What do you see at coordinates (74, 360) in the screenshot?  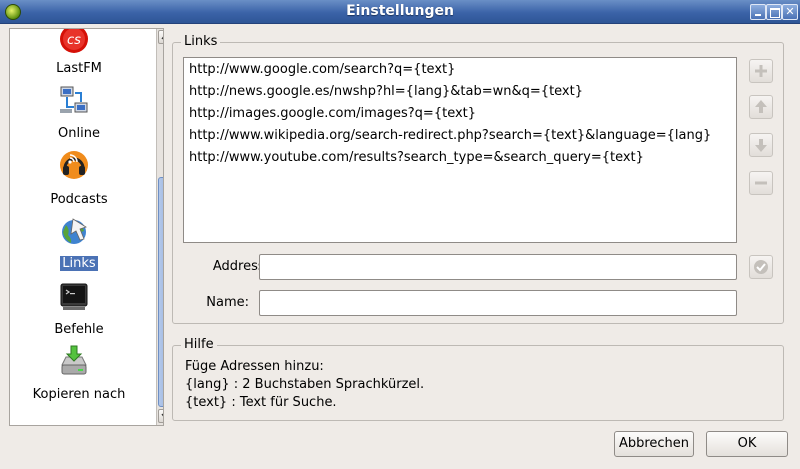 I see `copy-to-drive-icon` at bounding box center [74, 360].